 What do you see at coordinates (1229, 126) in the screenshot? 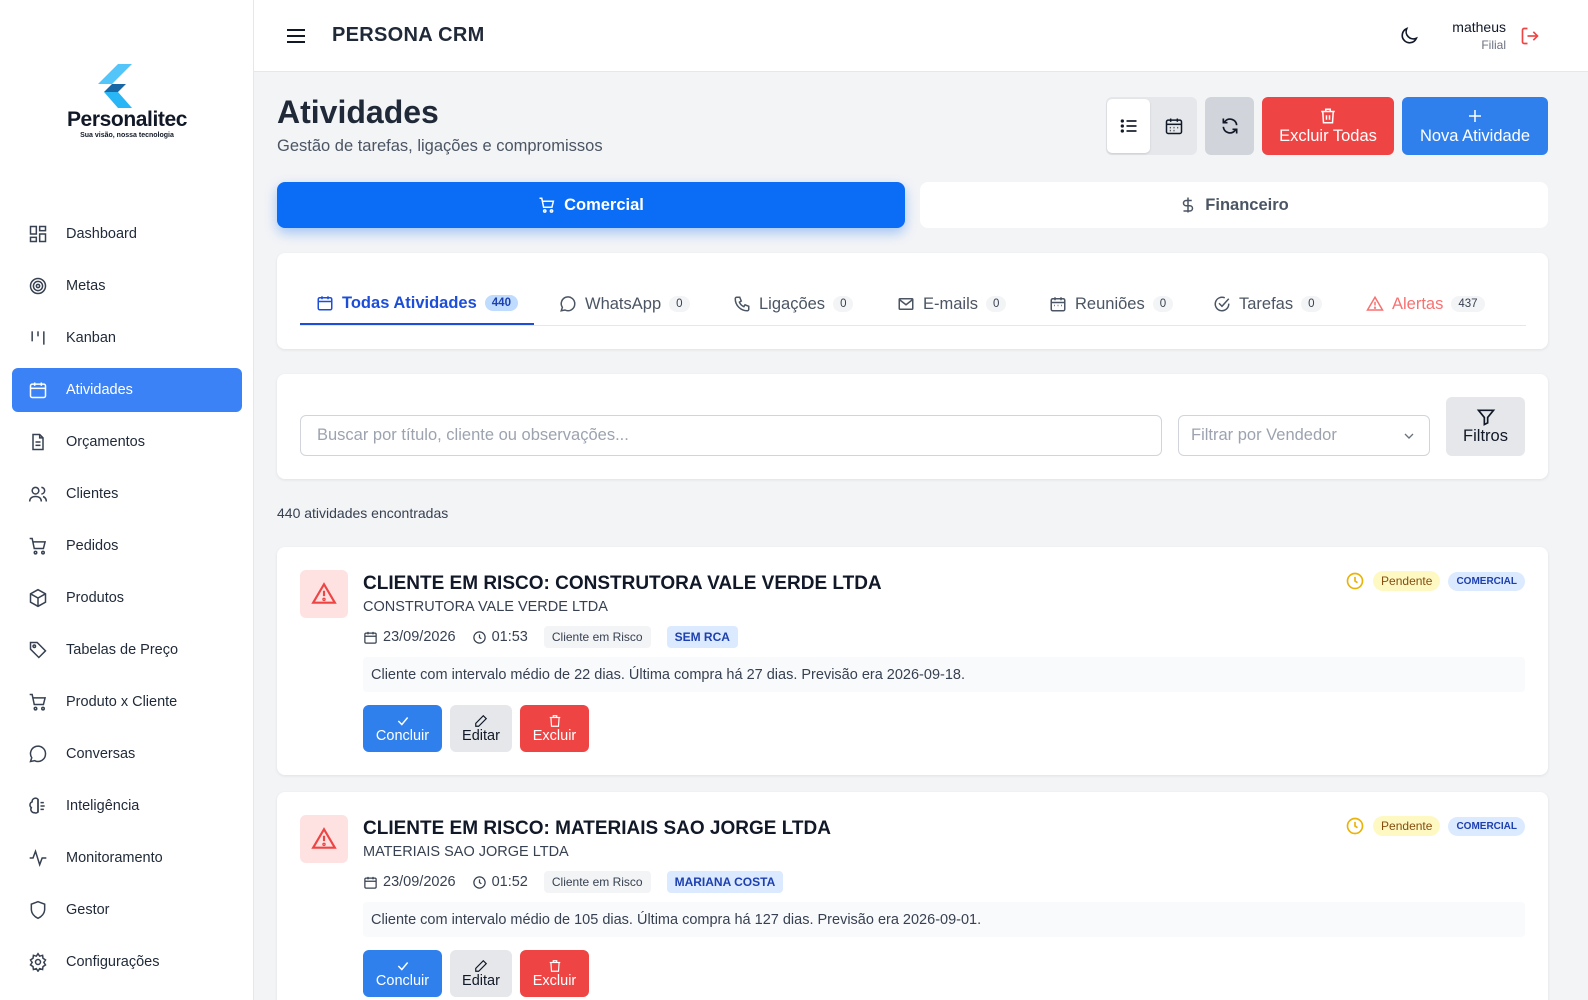
I see `refresh-button` at bounding box center [1229, 126].